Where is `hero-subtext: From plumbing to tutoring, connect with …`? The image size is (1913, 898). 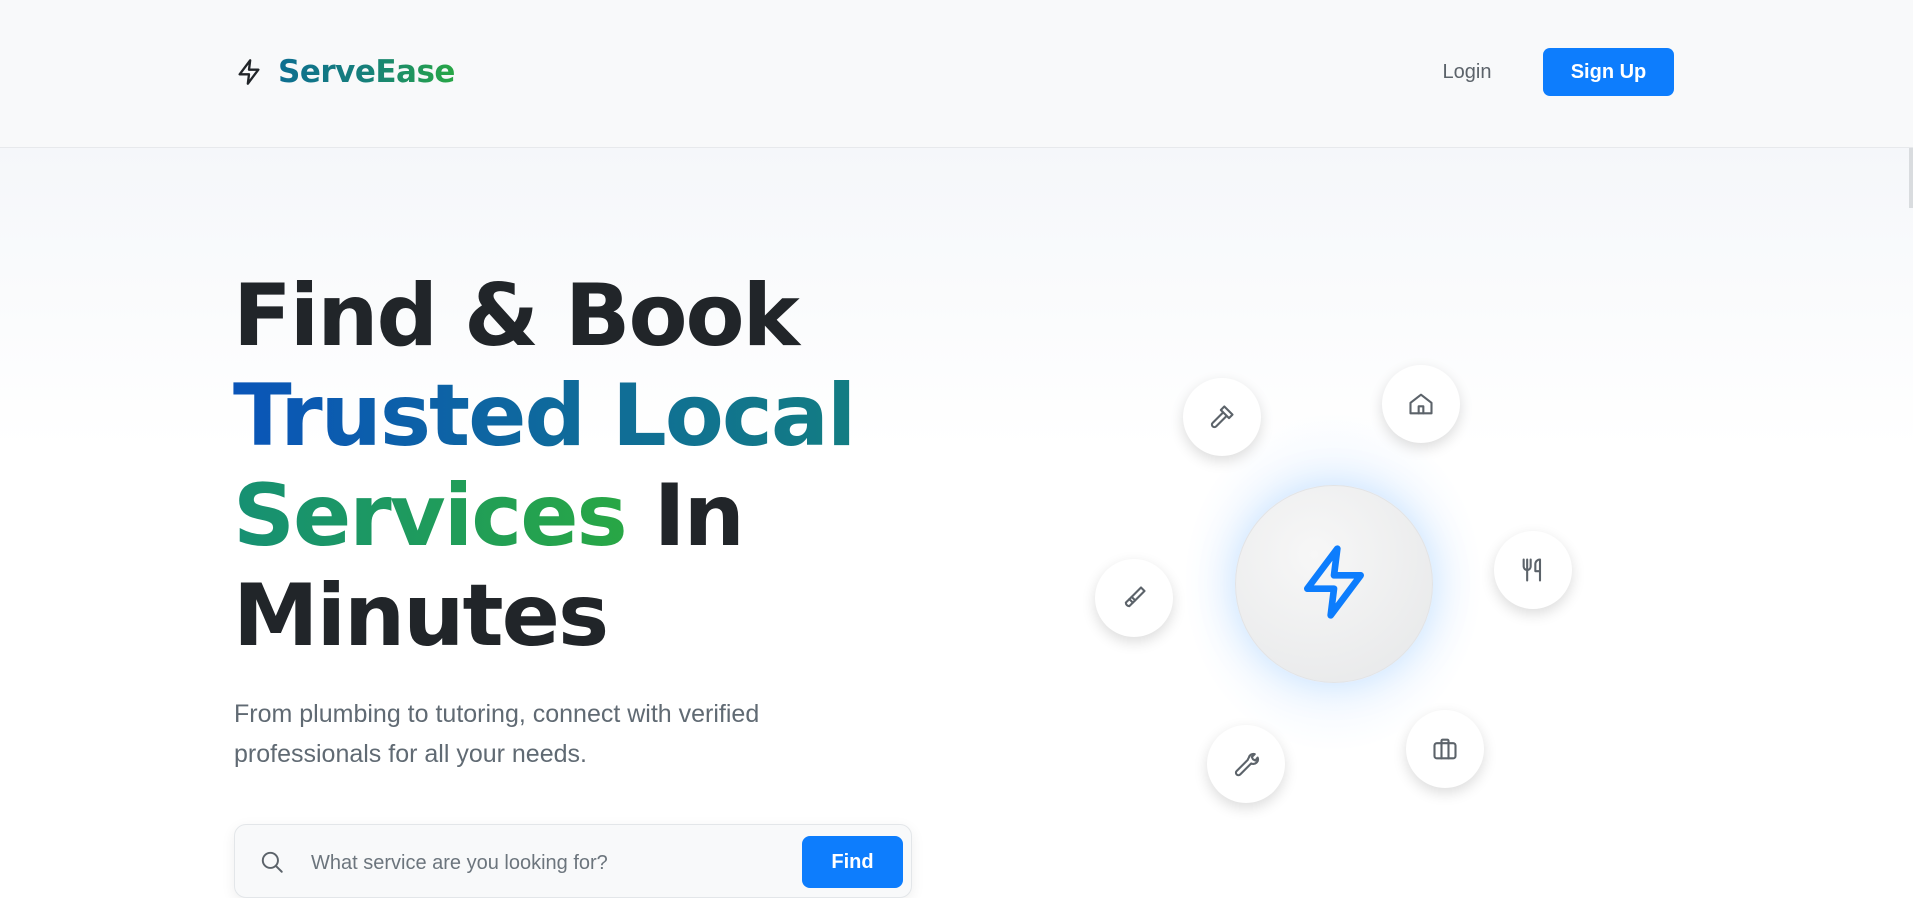 hero-subtext: From plumbing to tutoring, connect with … is located at coordinates (497, 734).